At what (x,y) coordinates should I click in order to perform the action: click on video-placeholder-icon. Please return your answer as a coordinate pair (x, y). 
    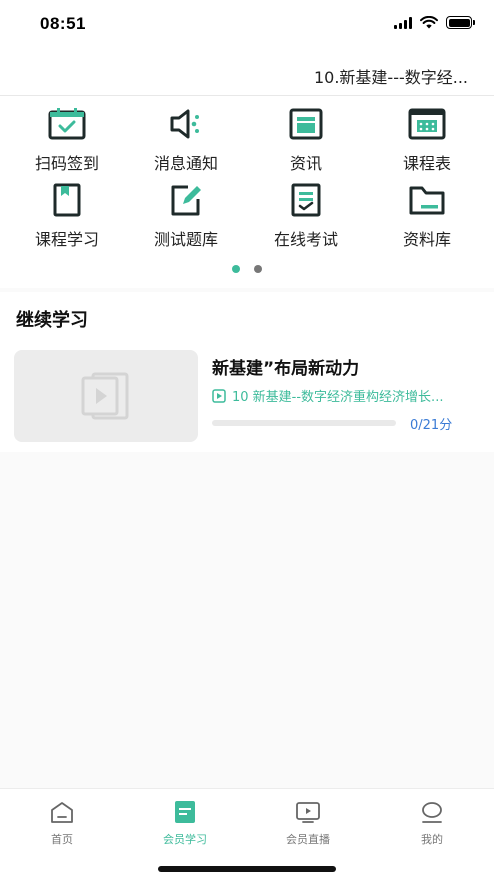
    Looking at the image, I should click on (105, 396).